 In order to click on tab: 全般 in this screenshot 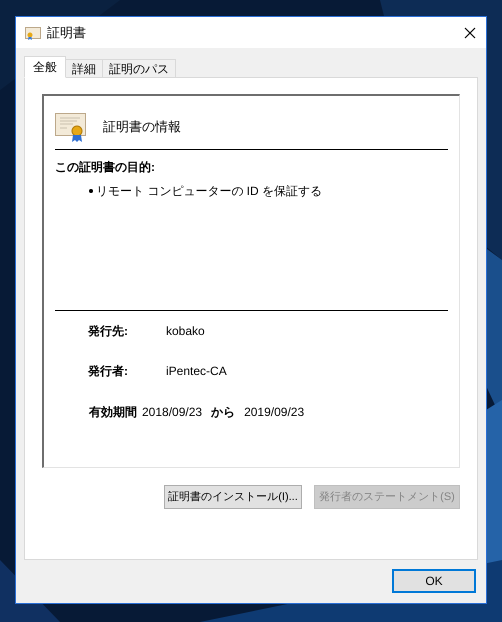, I will do `click(45, 67)`.